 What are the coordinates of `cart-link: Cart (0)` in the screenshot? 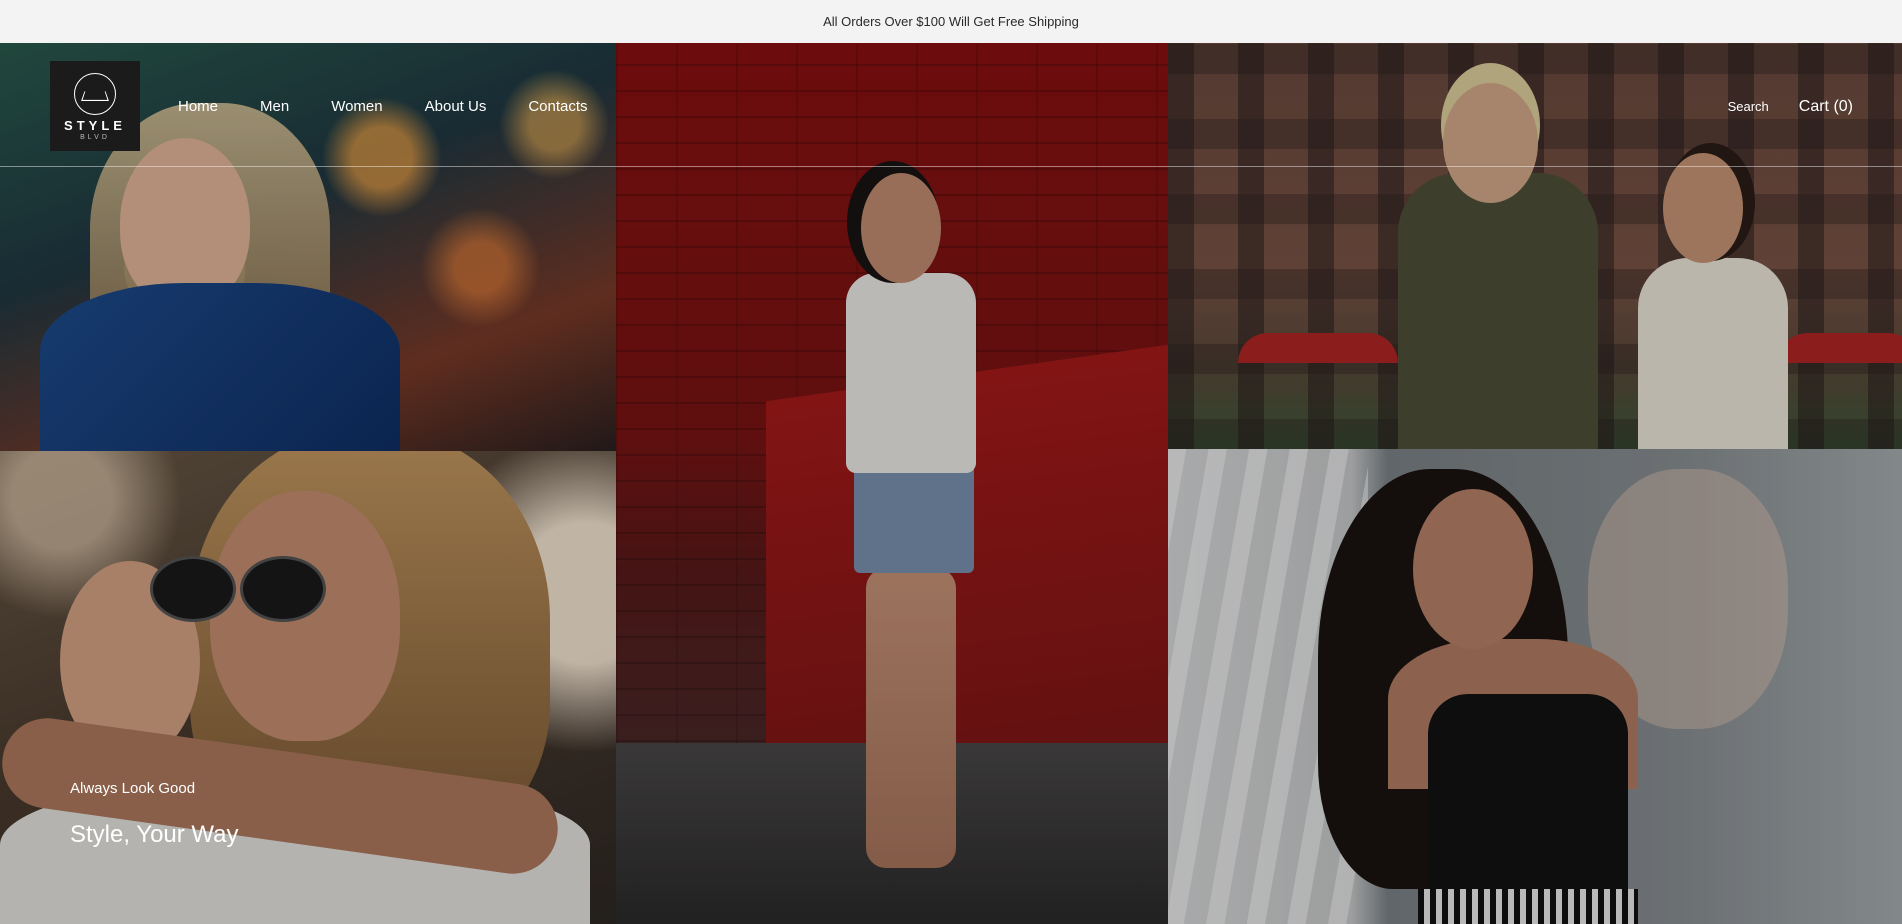 It's located at (1826, 107).